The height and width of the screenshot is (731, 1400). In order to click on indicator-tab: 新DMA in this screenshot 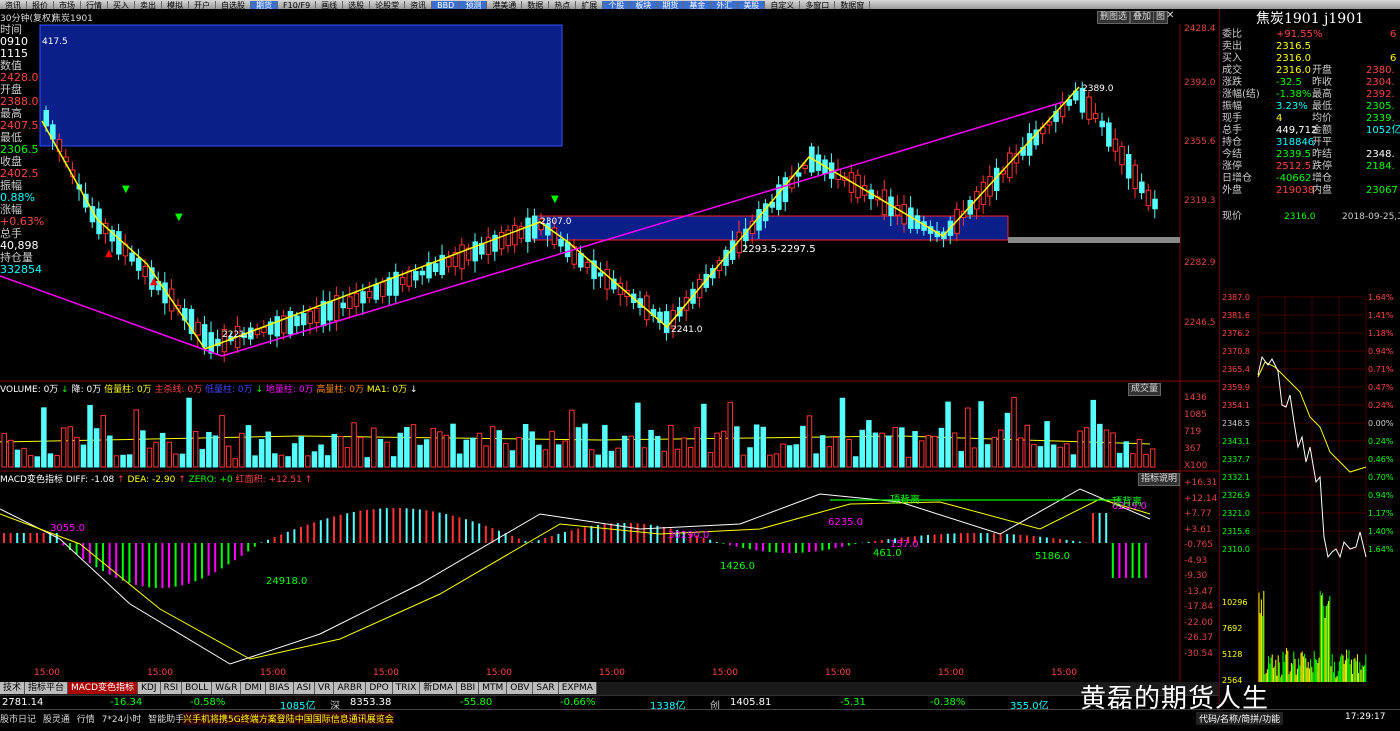, I will do `click(439, 688)`.